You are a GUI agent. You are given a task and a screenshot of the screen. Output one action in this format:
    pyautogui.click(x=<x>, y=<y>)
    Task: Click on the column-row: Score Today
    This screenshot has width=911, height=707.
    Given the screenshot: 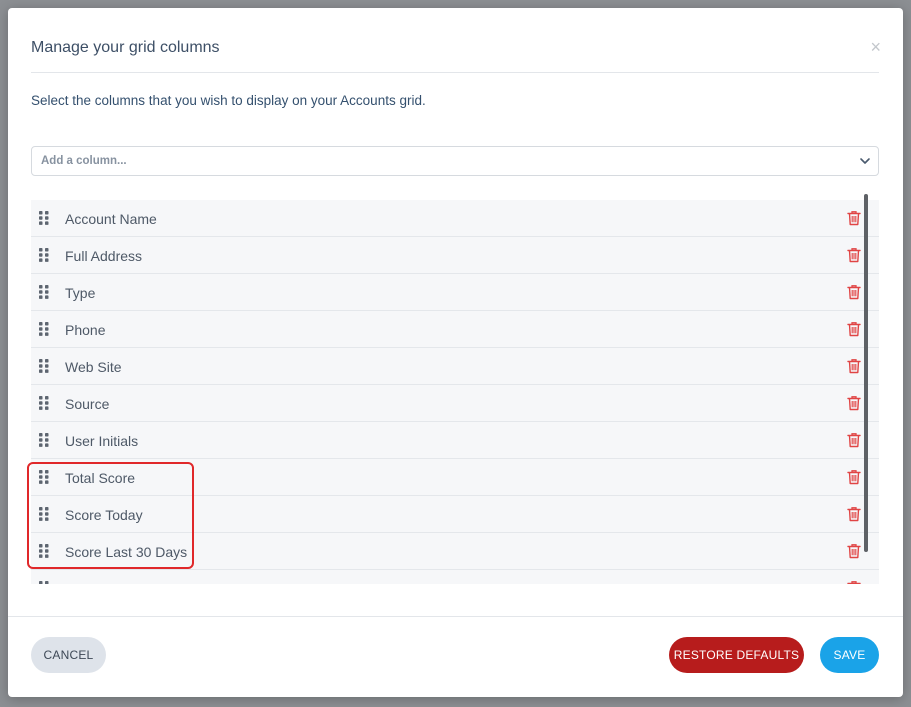 What is the action you would take?
    pyautogui.click(x=455, y=514)
    